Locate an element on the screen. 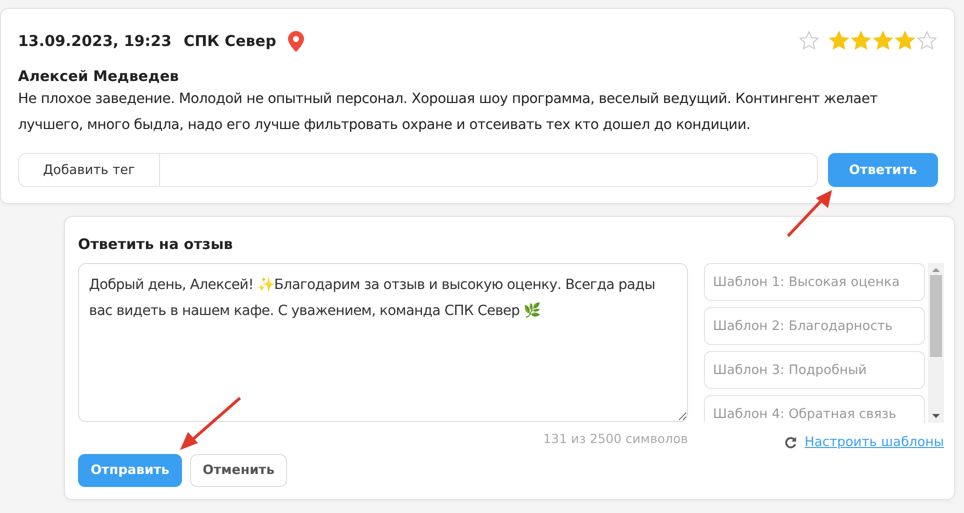 Image resolution: width=964 pixels, height=513 pixels. review-text: Не плохое заведение. Молодой не опытный персонал. Хорошая шоу программа, веселый ведущий. Контингент желает лучшего, много быдла, надо его лучше фильтровать охране и отсеивать тех кто дошел до кондиции. is located at coordinates (448, 112).